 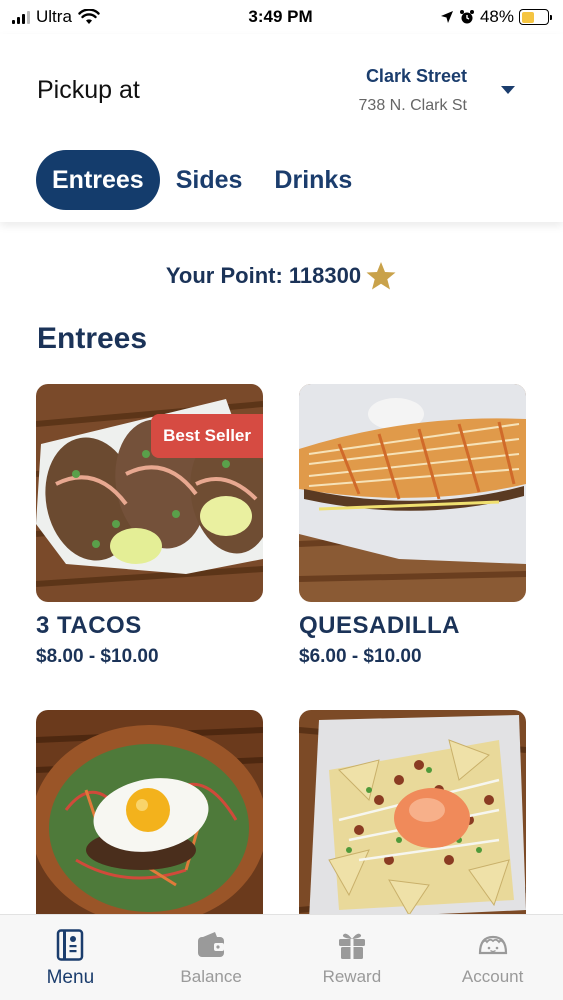 What do you see at coordinates (381, 276) in the screenshot?
I see `star-icon` at bounding box center [381, 276].